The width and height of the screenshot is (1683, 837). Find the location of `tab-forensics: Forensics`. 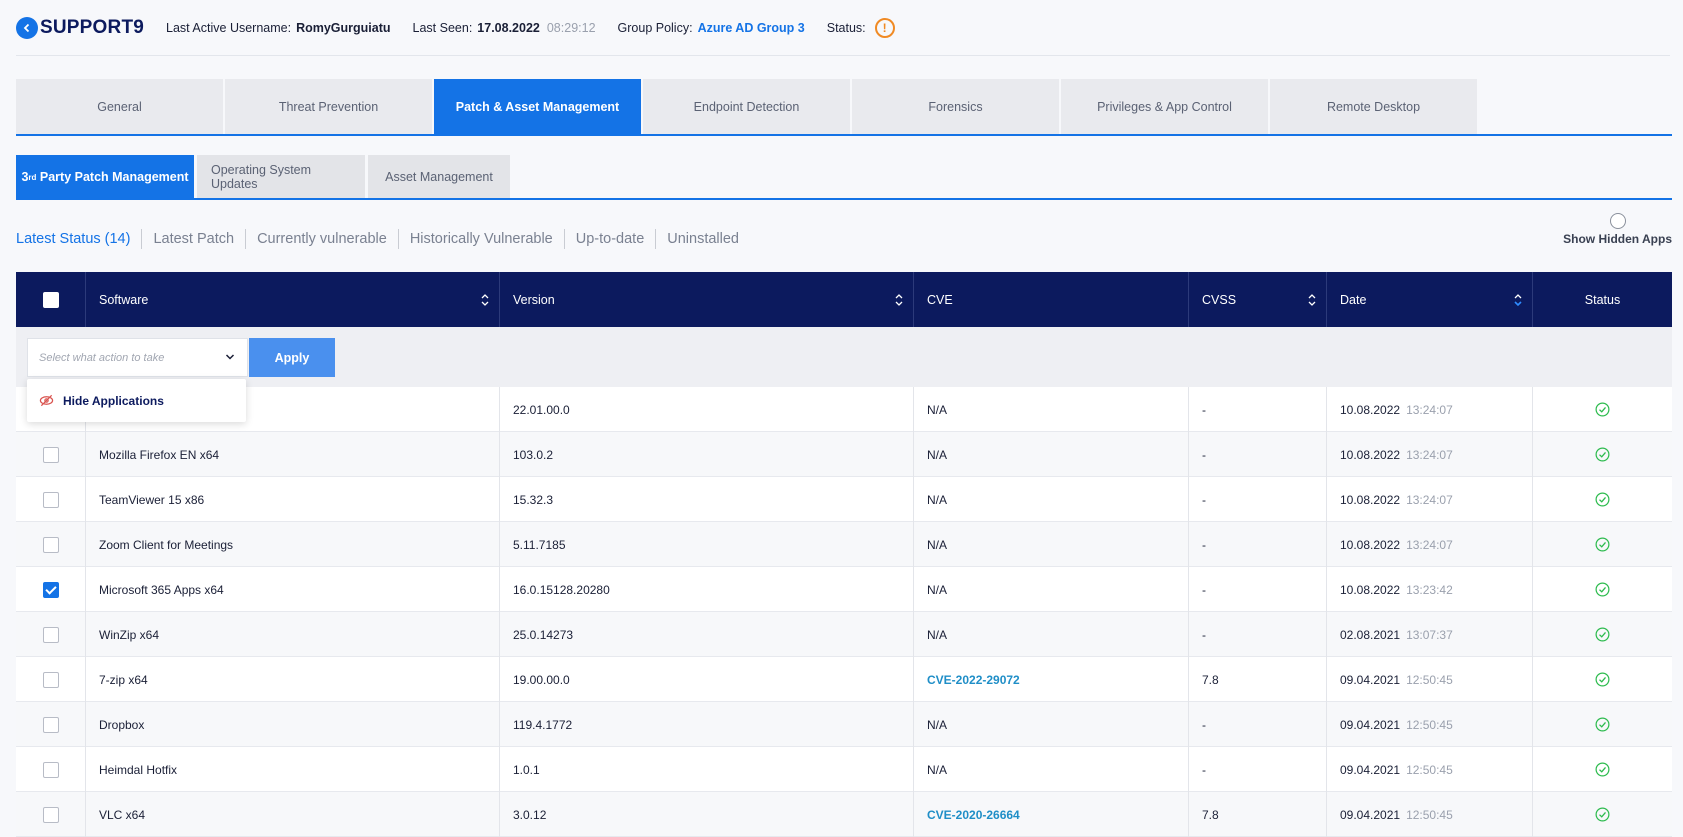

tab-forensics: Forensics is located at coordinates (955, 106).